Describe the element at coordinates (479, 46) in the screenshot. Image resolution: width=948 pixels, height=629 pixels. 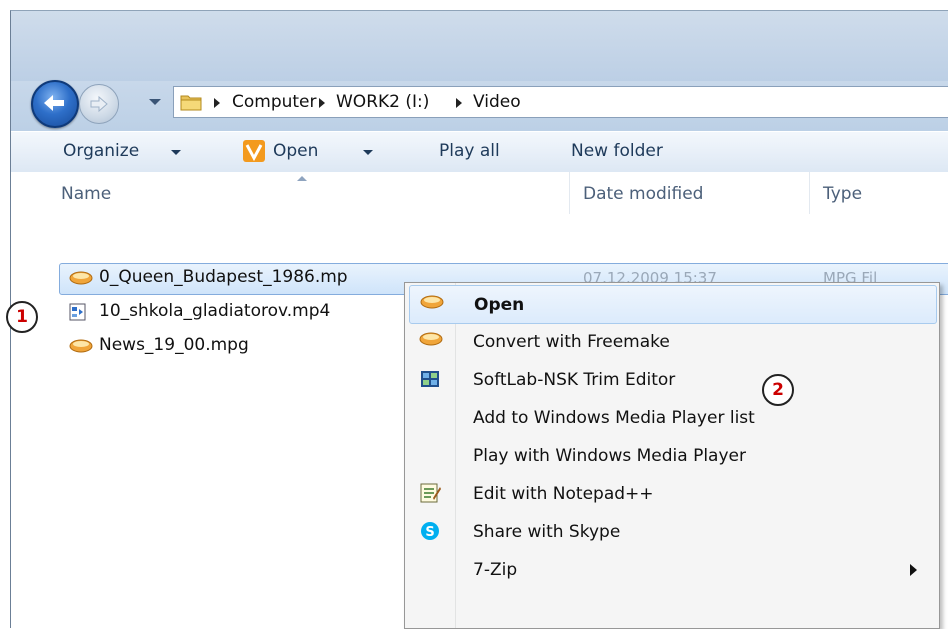
I see `title-bar` at that location.